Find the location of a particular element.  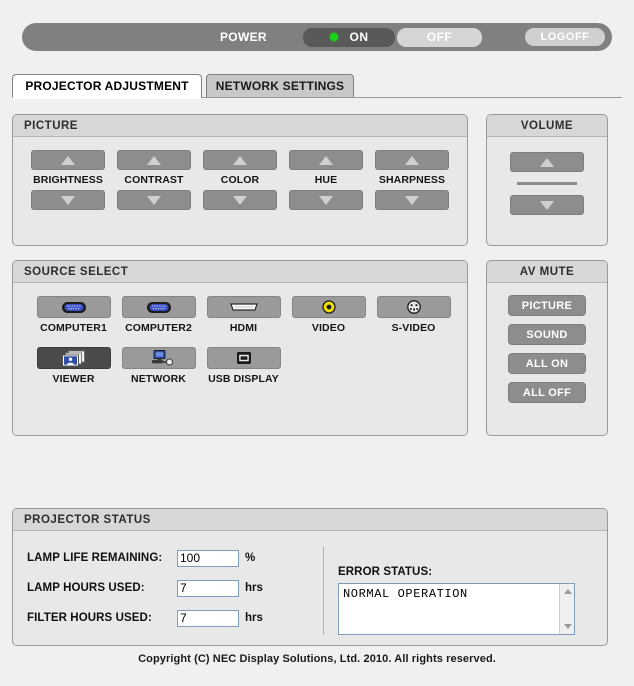

av-mute-sound-button: SOUND is located at coordinates (547, 334).